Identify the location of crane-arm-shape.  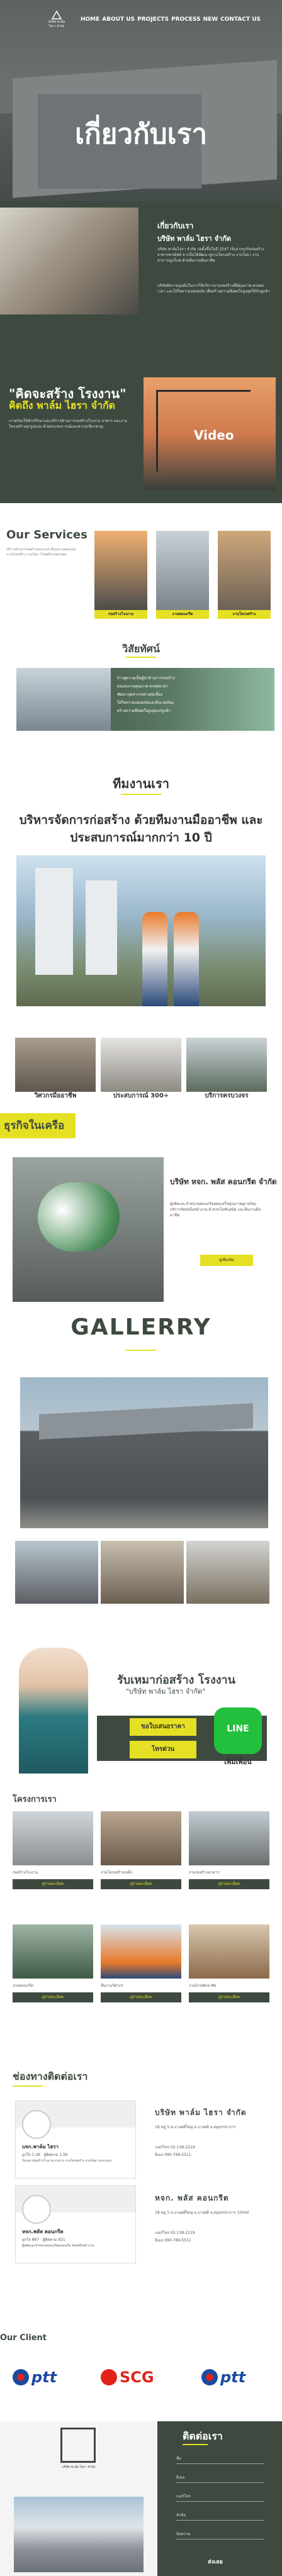
(203, 391).